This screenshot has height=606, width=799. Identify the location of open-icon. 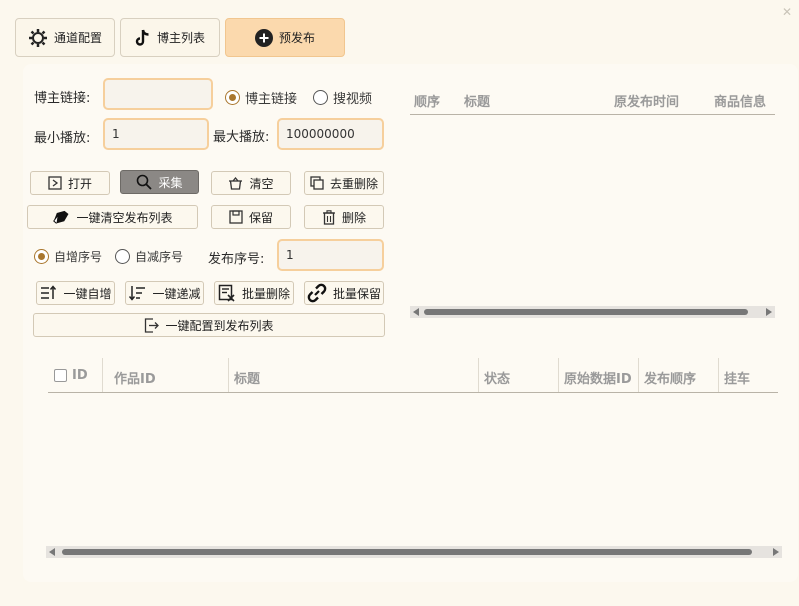
(55, 183).